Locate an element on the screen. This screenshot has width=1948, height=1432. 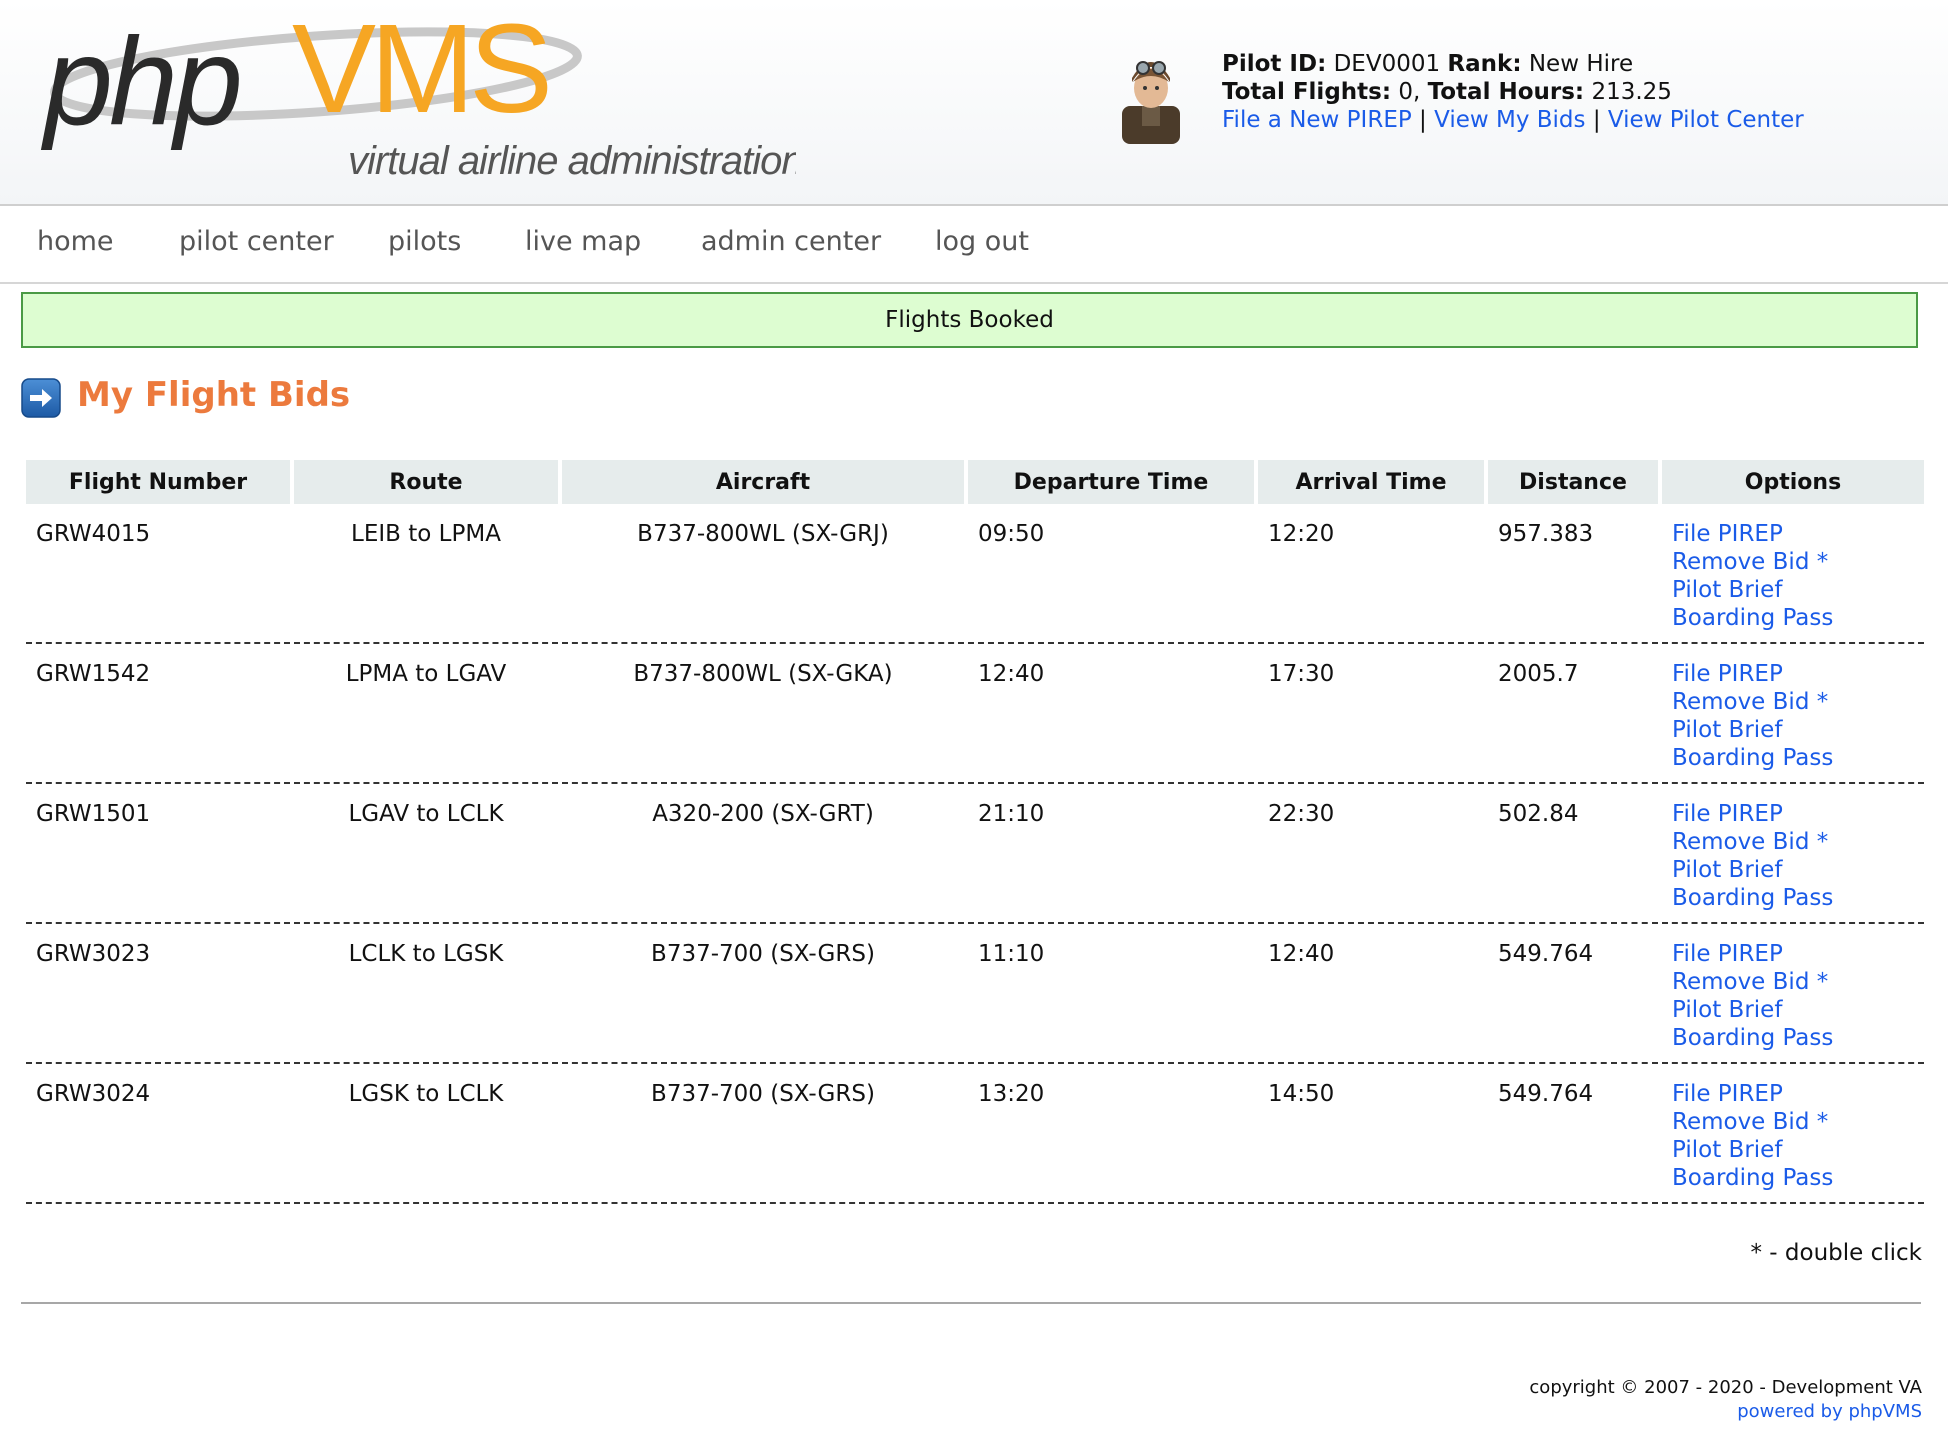
route-cell: LGAV to LCLK is located at coordinates (426, 854).